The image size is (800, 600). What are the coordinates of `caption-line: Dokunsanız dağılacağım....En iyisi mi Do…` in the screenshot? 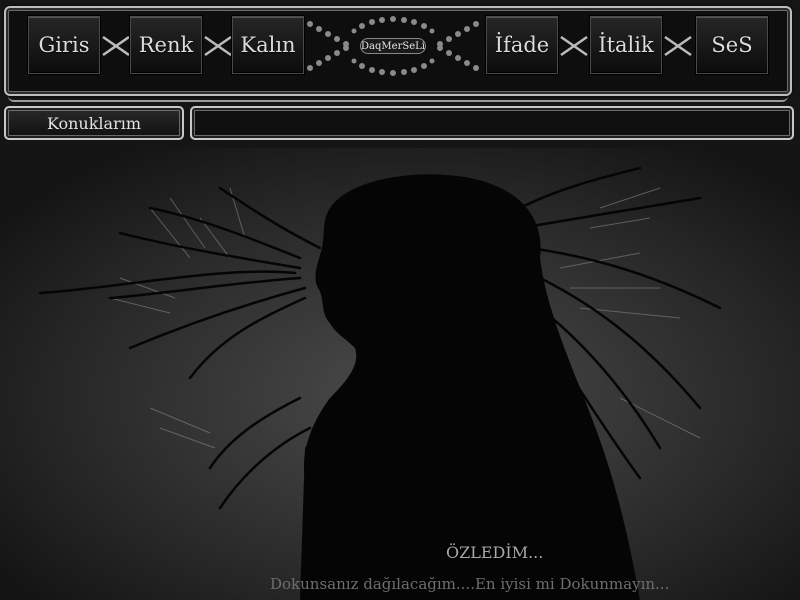 It's located at (470, 584).